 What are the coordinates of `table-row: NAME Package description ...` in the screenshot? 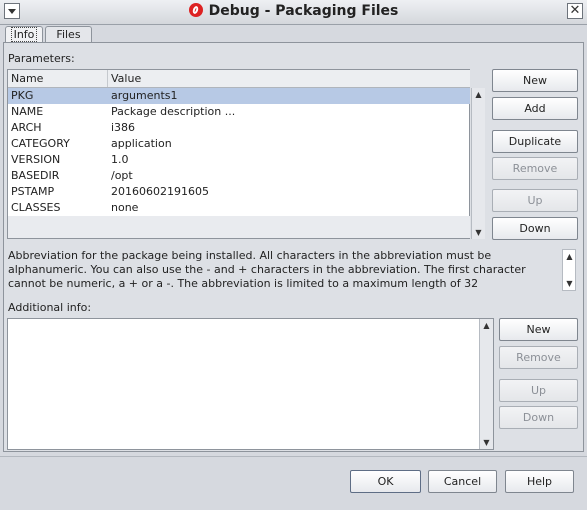 It's located at (239, 112).